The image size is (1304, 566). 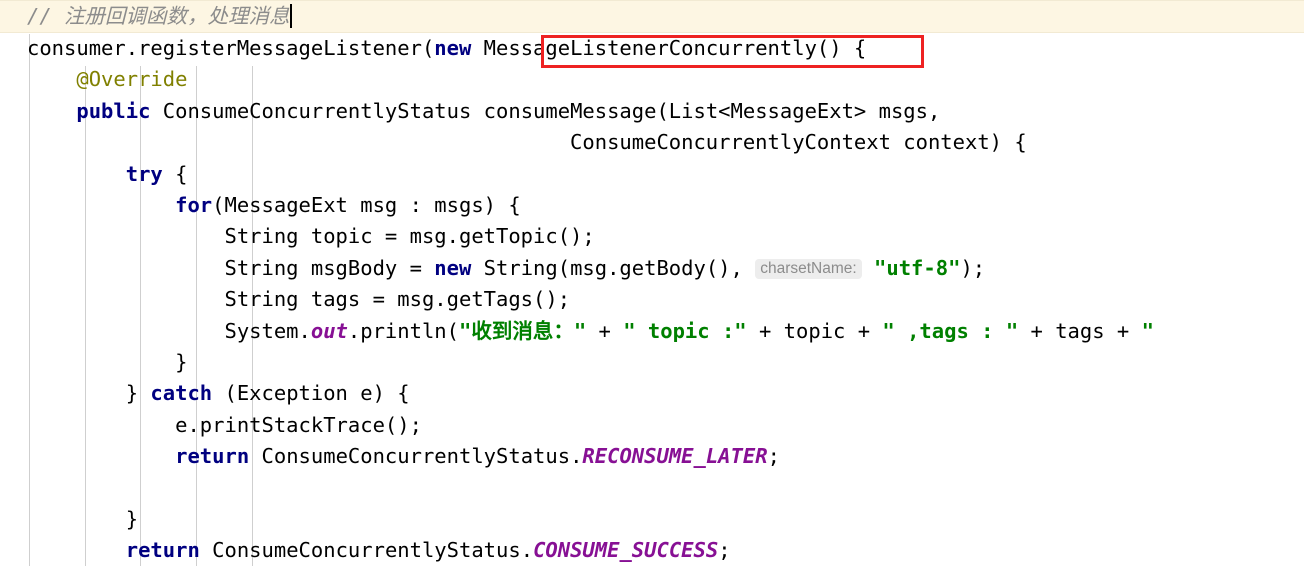 I want to click on line-return-reconsume-token-4: ;, so click(x=773, y=456).